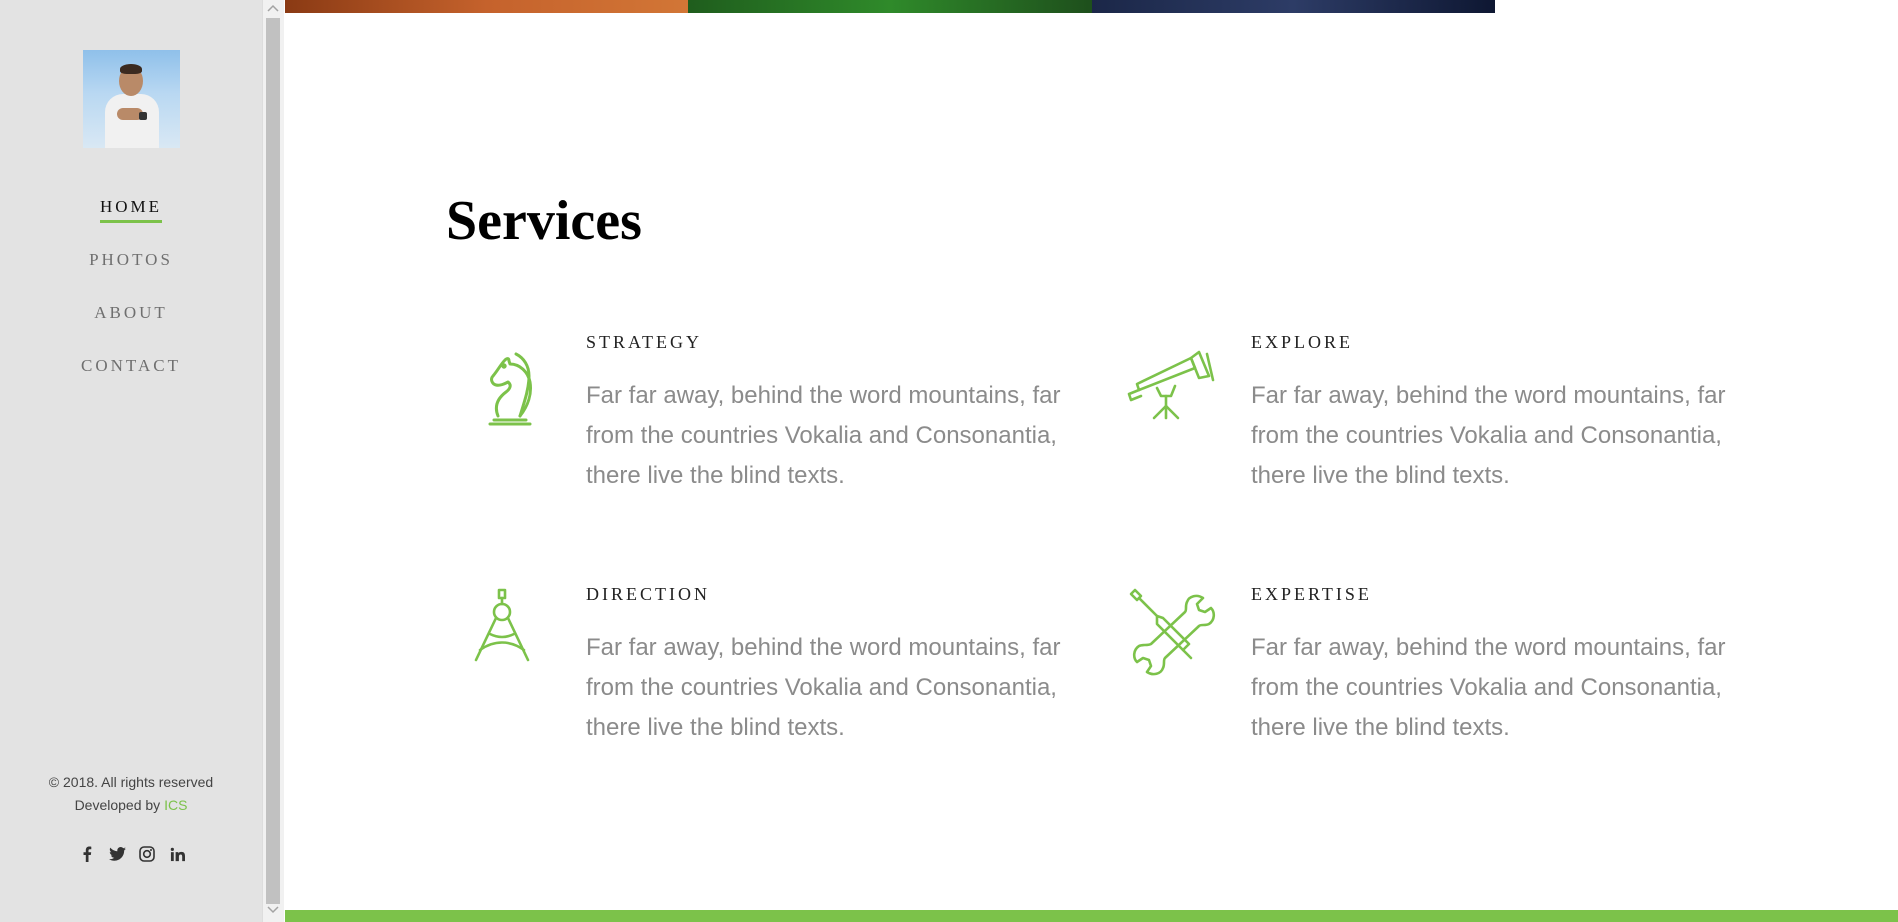  I want to click on nav-item-about: ABOUT, so click(131, 328).